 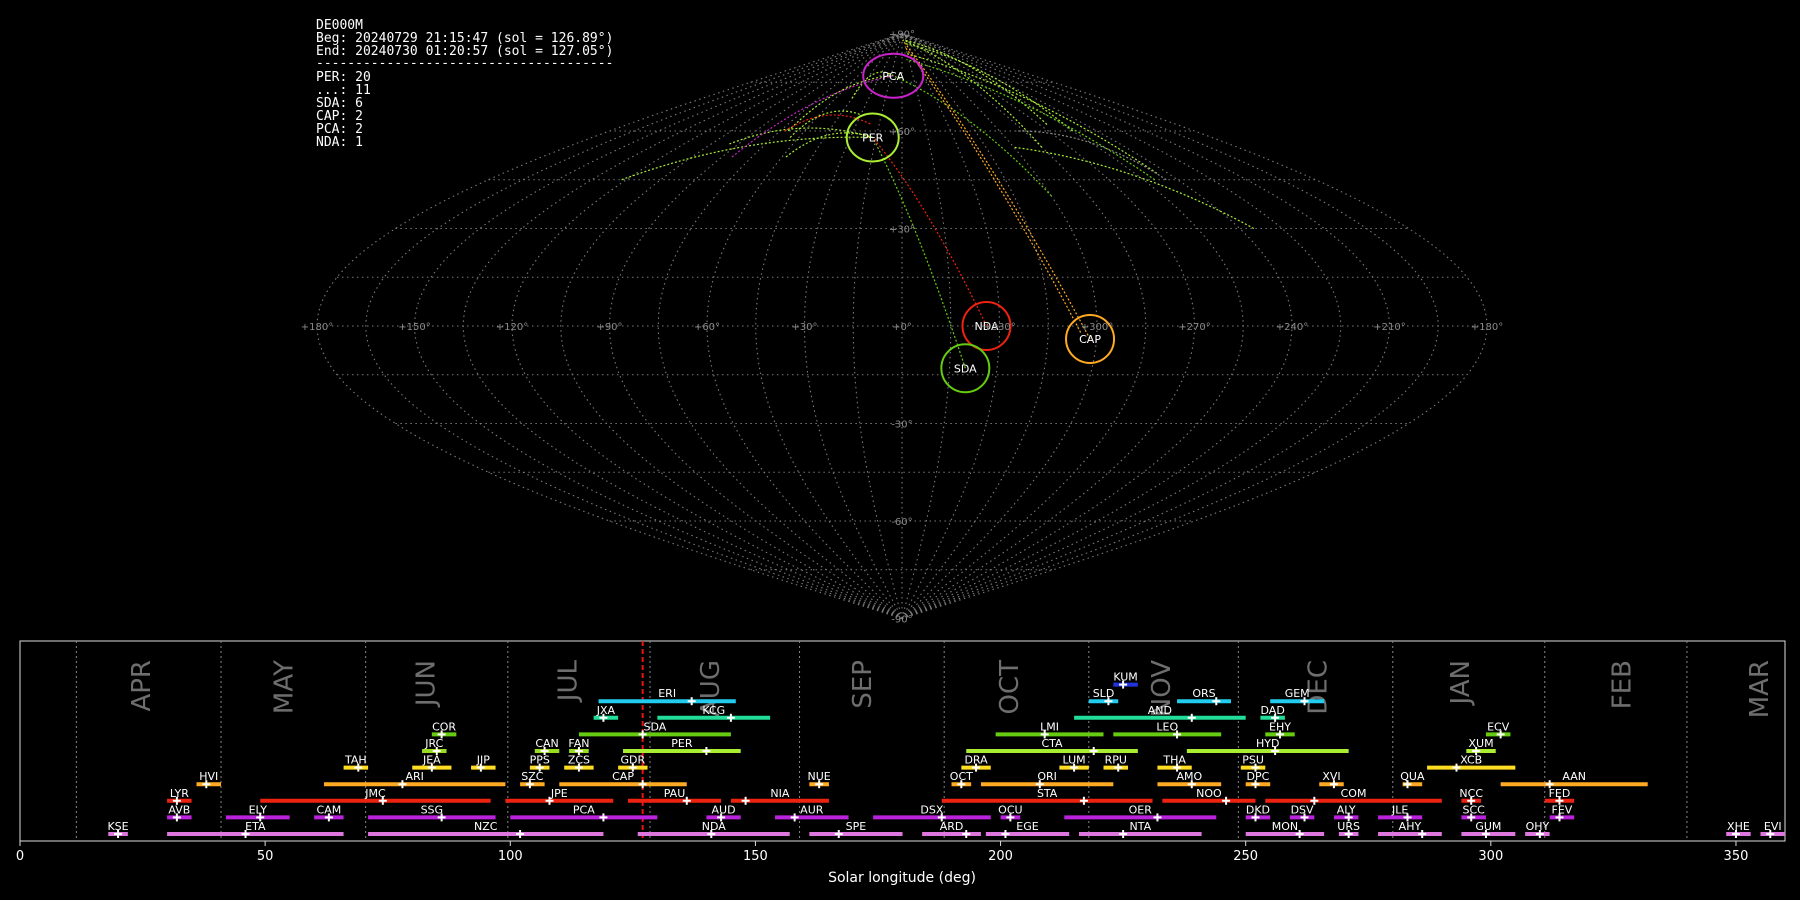 I want to click on shower-ocu: OCU, so click(x=1010, y=812).